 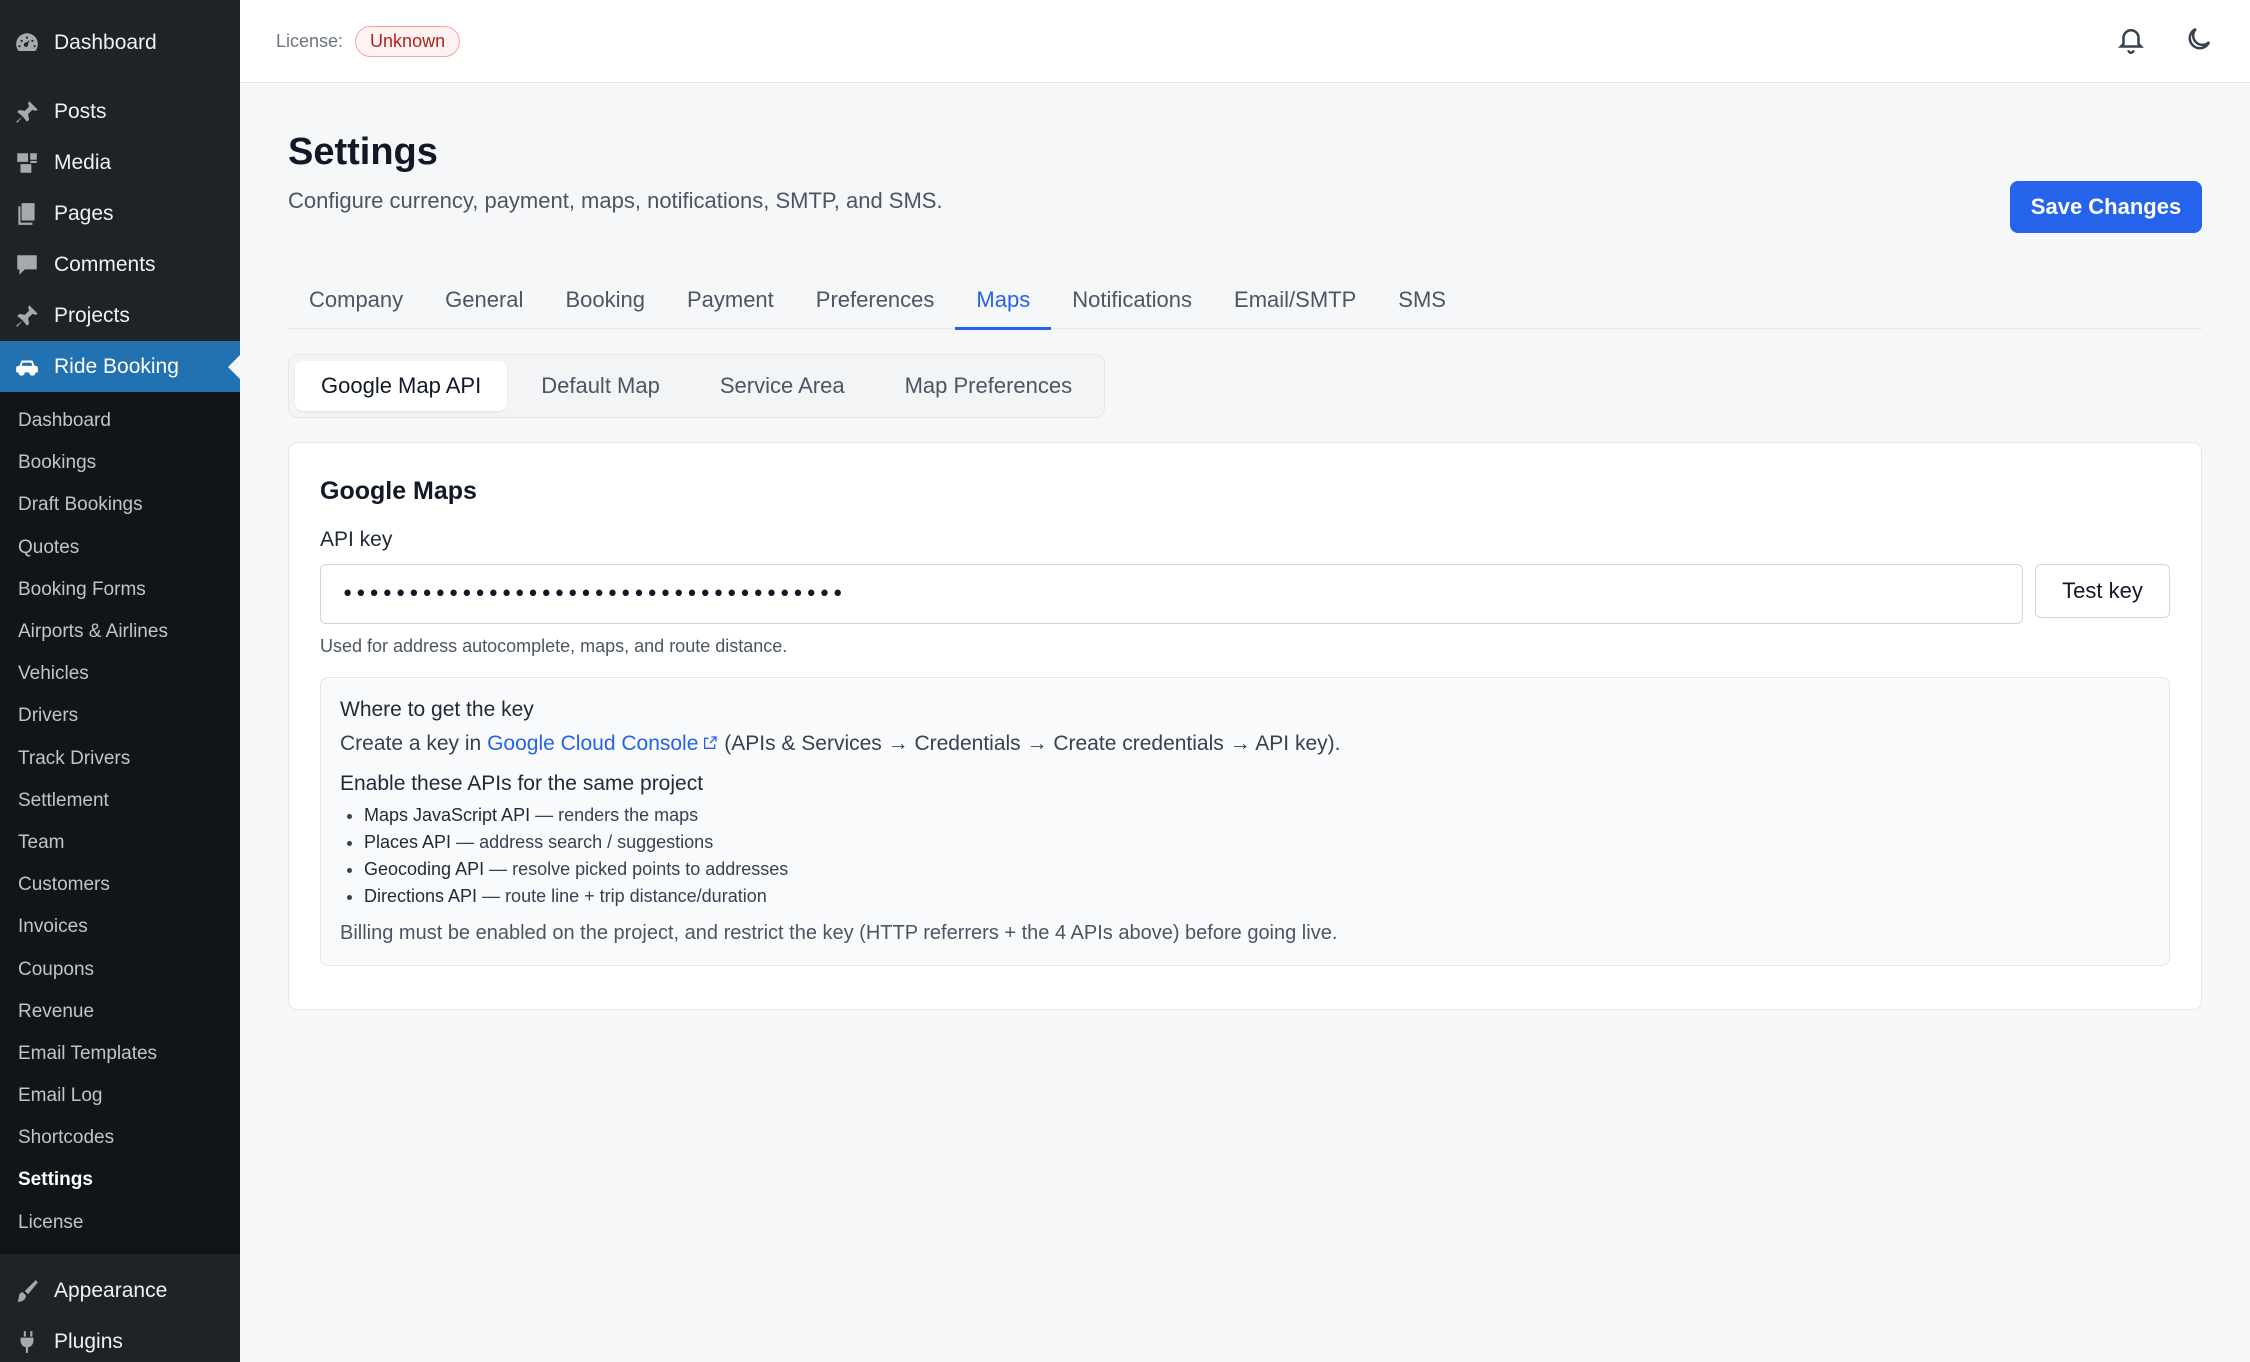 I want to click on tab-email-smtp: Email/SMTP, so click(x=1295, y=300).